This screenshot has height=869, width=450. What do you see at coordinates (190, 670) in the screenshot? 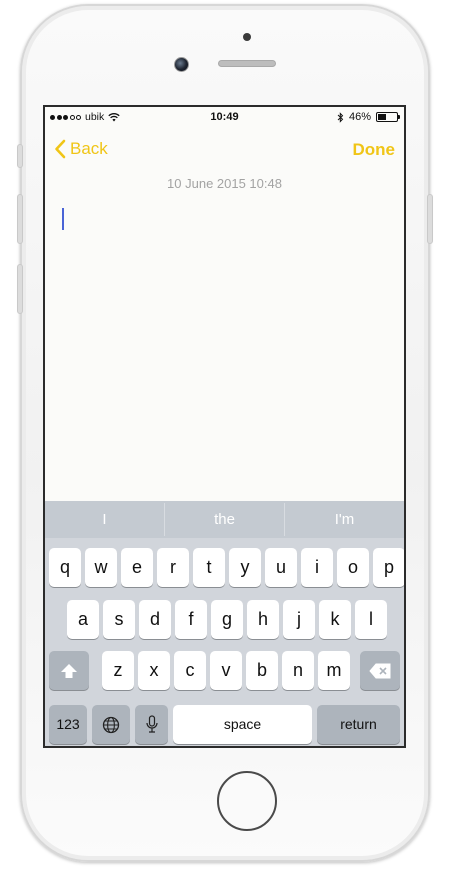
I see `key-c: c` at bounding box center [190, 670].